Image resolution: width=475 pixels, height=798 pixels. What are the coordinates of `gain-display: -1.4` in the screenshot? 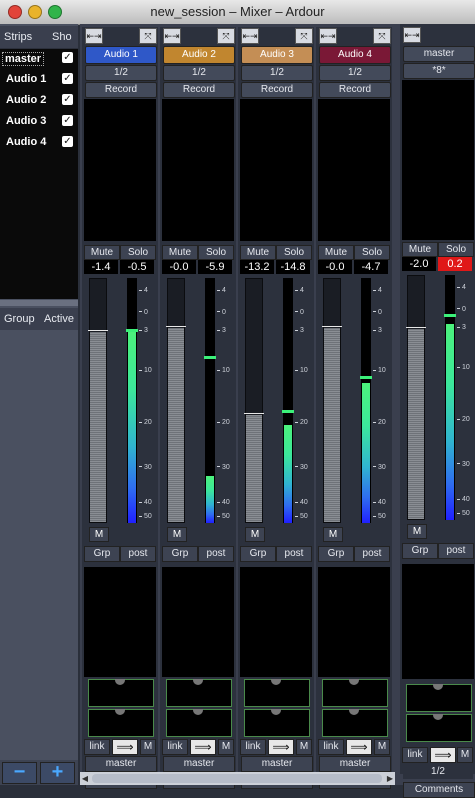 It's located at (101, 267).